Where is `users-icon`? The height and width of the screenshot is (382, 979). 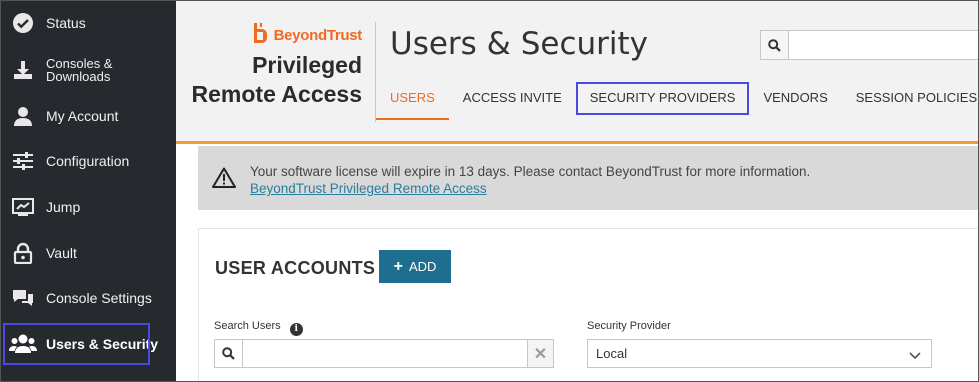
users-icon is located at coordinates (23, 344).